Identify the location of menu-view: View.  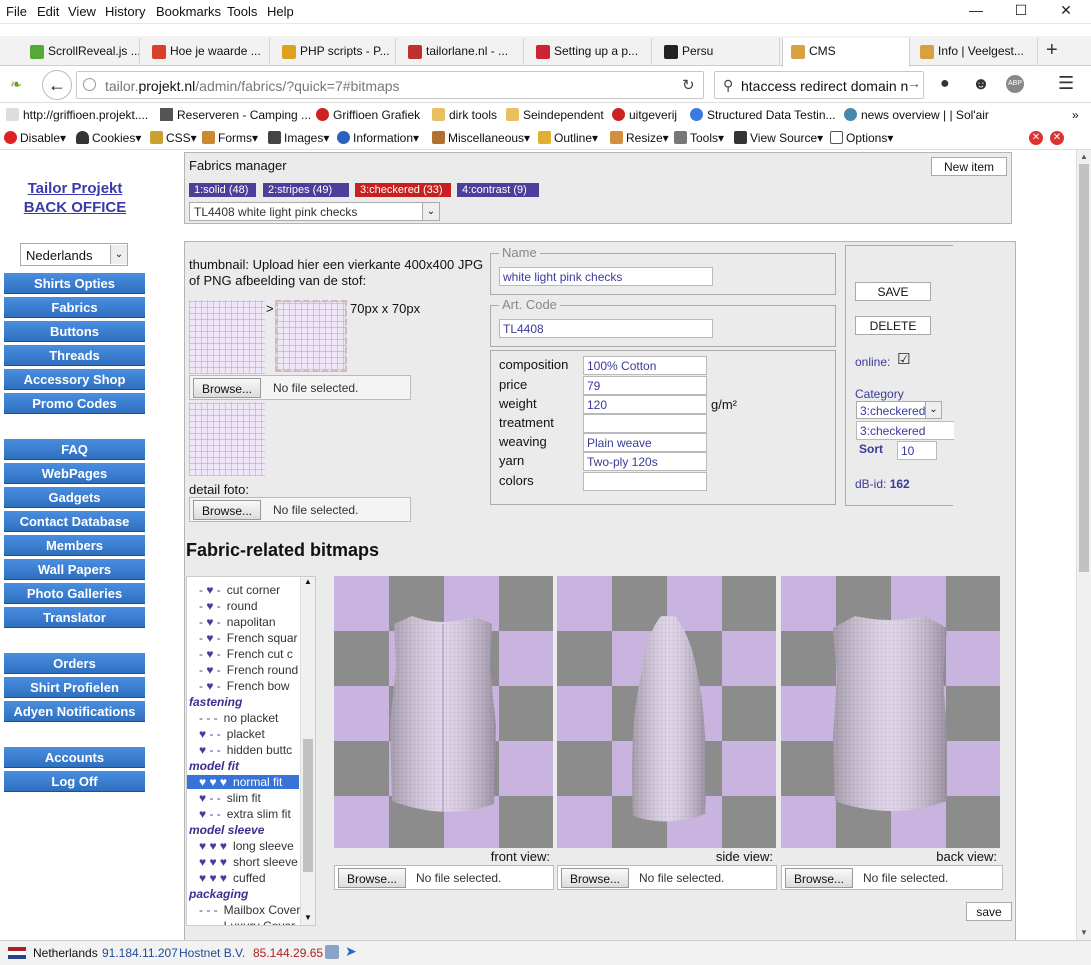
(82, 11).